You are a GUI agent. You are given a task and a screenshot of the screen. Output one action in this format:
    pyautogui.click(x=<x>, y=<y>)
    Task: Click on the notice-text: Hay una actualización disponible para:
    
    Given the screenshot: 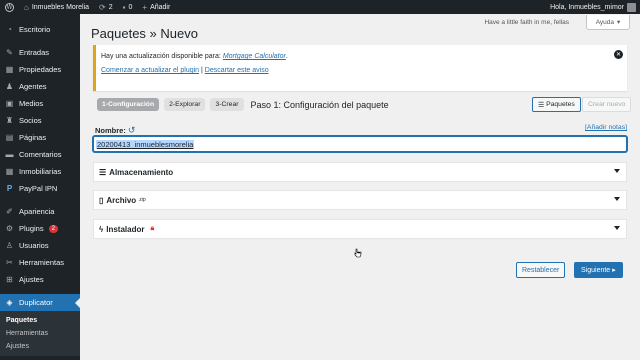 What is the action you would take?
    pyautogui.click(x=162, y=56)
    